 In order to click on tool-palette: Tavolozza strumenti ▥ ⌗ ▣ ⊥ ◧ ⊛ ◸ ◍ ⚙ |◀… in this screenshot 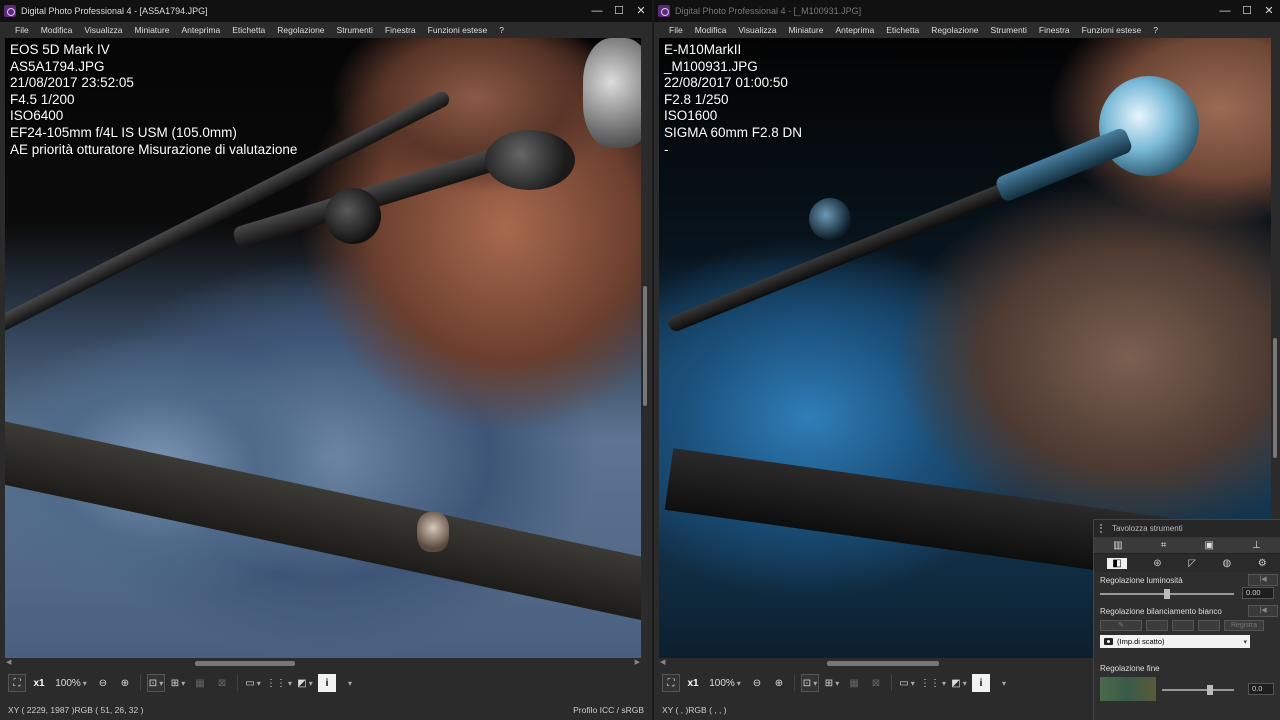, I will do `click(1186, 619)`.